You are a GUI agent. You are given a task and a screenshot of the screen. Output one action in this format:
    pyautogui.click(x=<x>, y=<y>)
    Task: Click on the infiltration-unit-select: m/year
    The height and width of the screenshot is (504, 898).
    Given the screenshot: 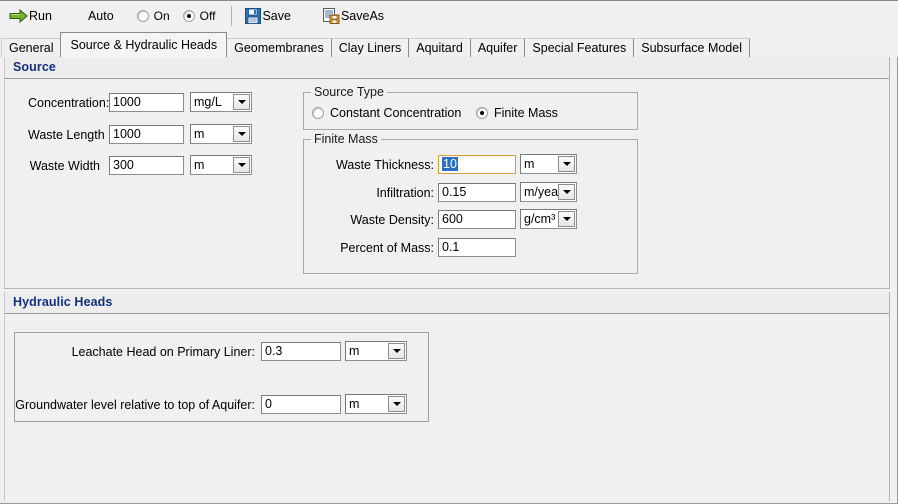 What is the action you would take?
    pyautogui.click(x=548, y=192)
    